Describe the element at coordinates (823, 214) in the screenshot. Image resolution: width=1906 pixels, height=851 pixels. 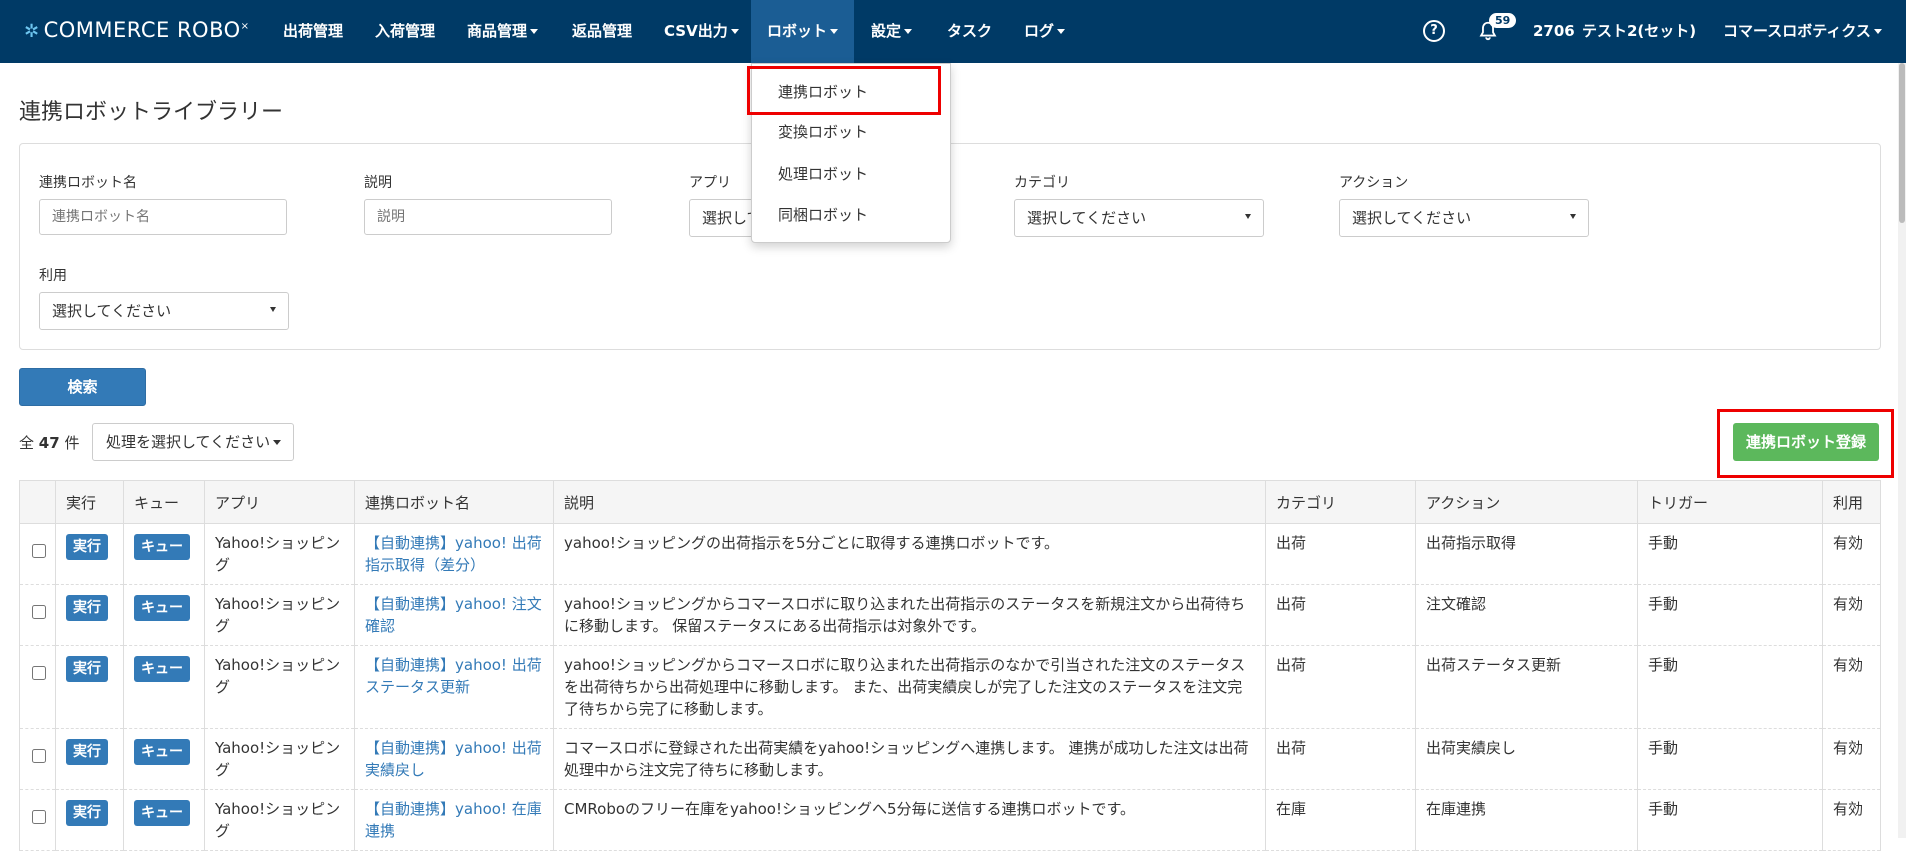
I see `dropdown-item-bundle-robot: 同梱ロボット` at that location.